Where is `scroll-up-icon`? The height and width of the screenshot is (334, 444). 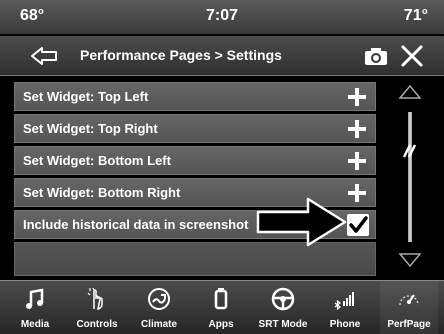
scroll-up-icon is located at coordinates (410, 92).